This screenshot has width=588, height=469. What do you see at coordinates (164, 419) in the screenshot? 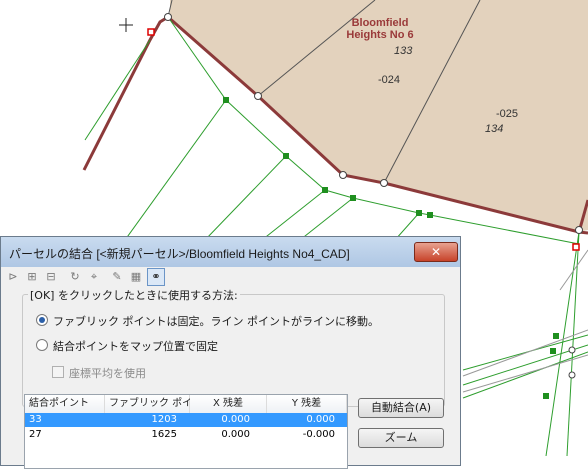
I see `cell-fabric-point: 1203` at bounding box center [164, 419].